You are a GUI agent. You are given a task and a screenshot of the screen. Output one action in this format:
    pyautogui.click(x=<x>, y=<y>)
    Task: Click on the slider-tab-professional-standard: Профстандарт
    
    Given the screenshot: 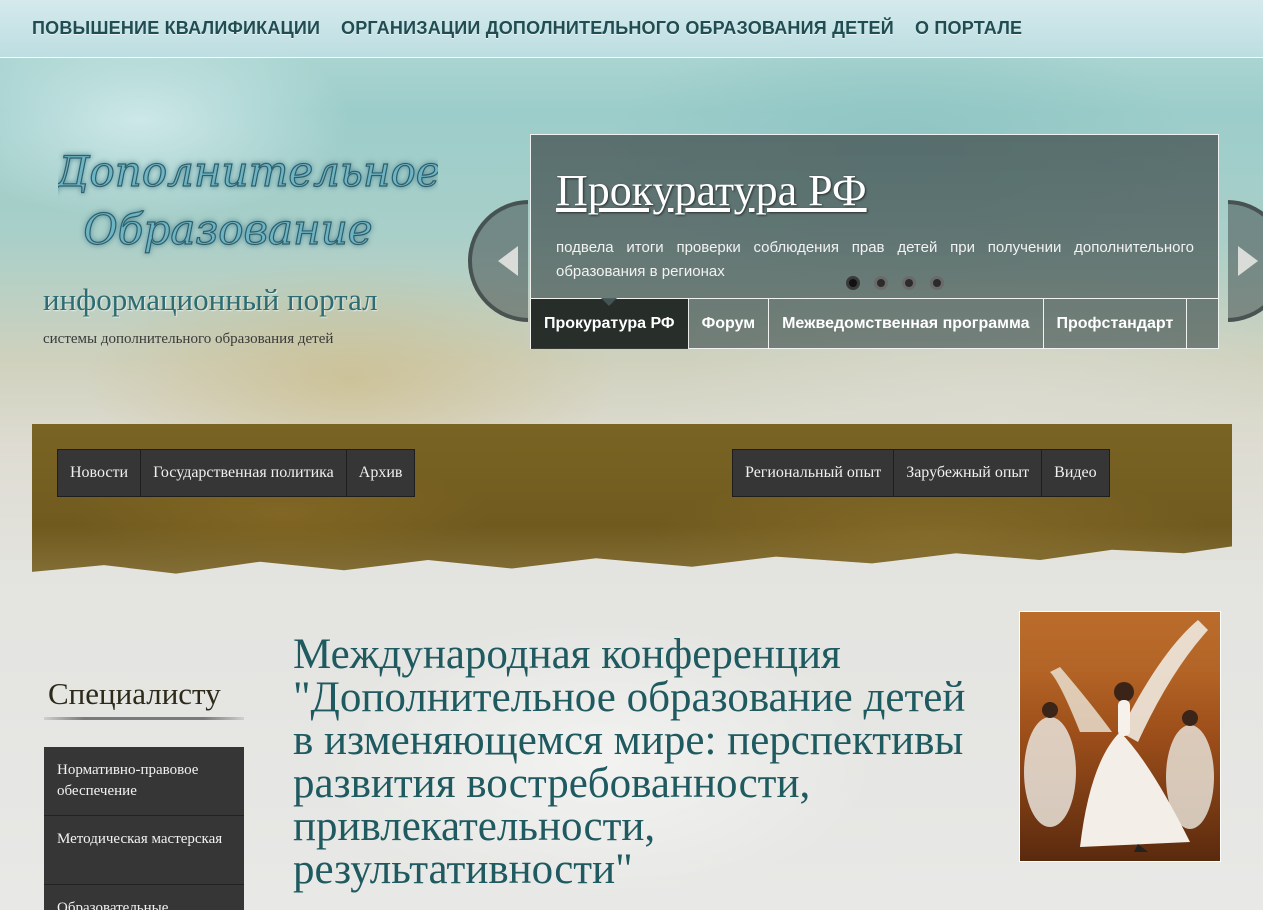 What is the action you would take?
    pyautogui.click(x=1116, y=324)
    